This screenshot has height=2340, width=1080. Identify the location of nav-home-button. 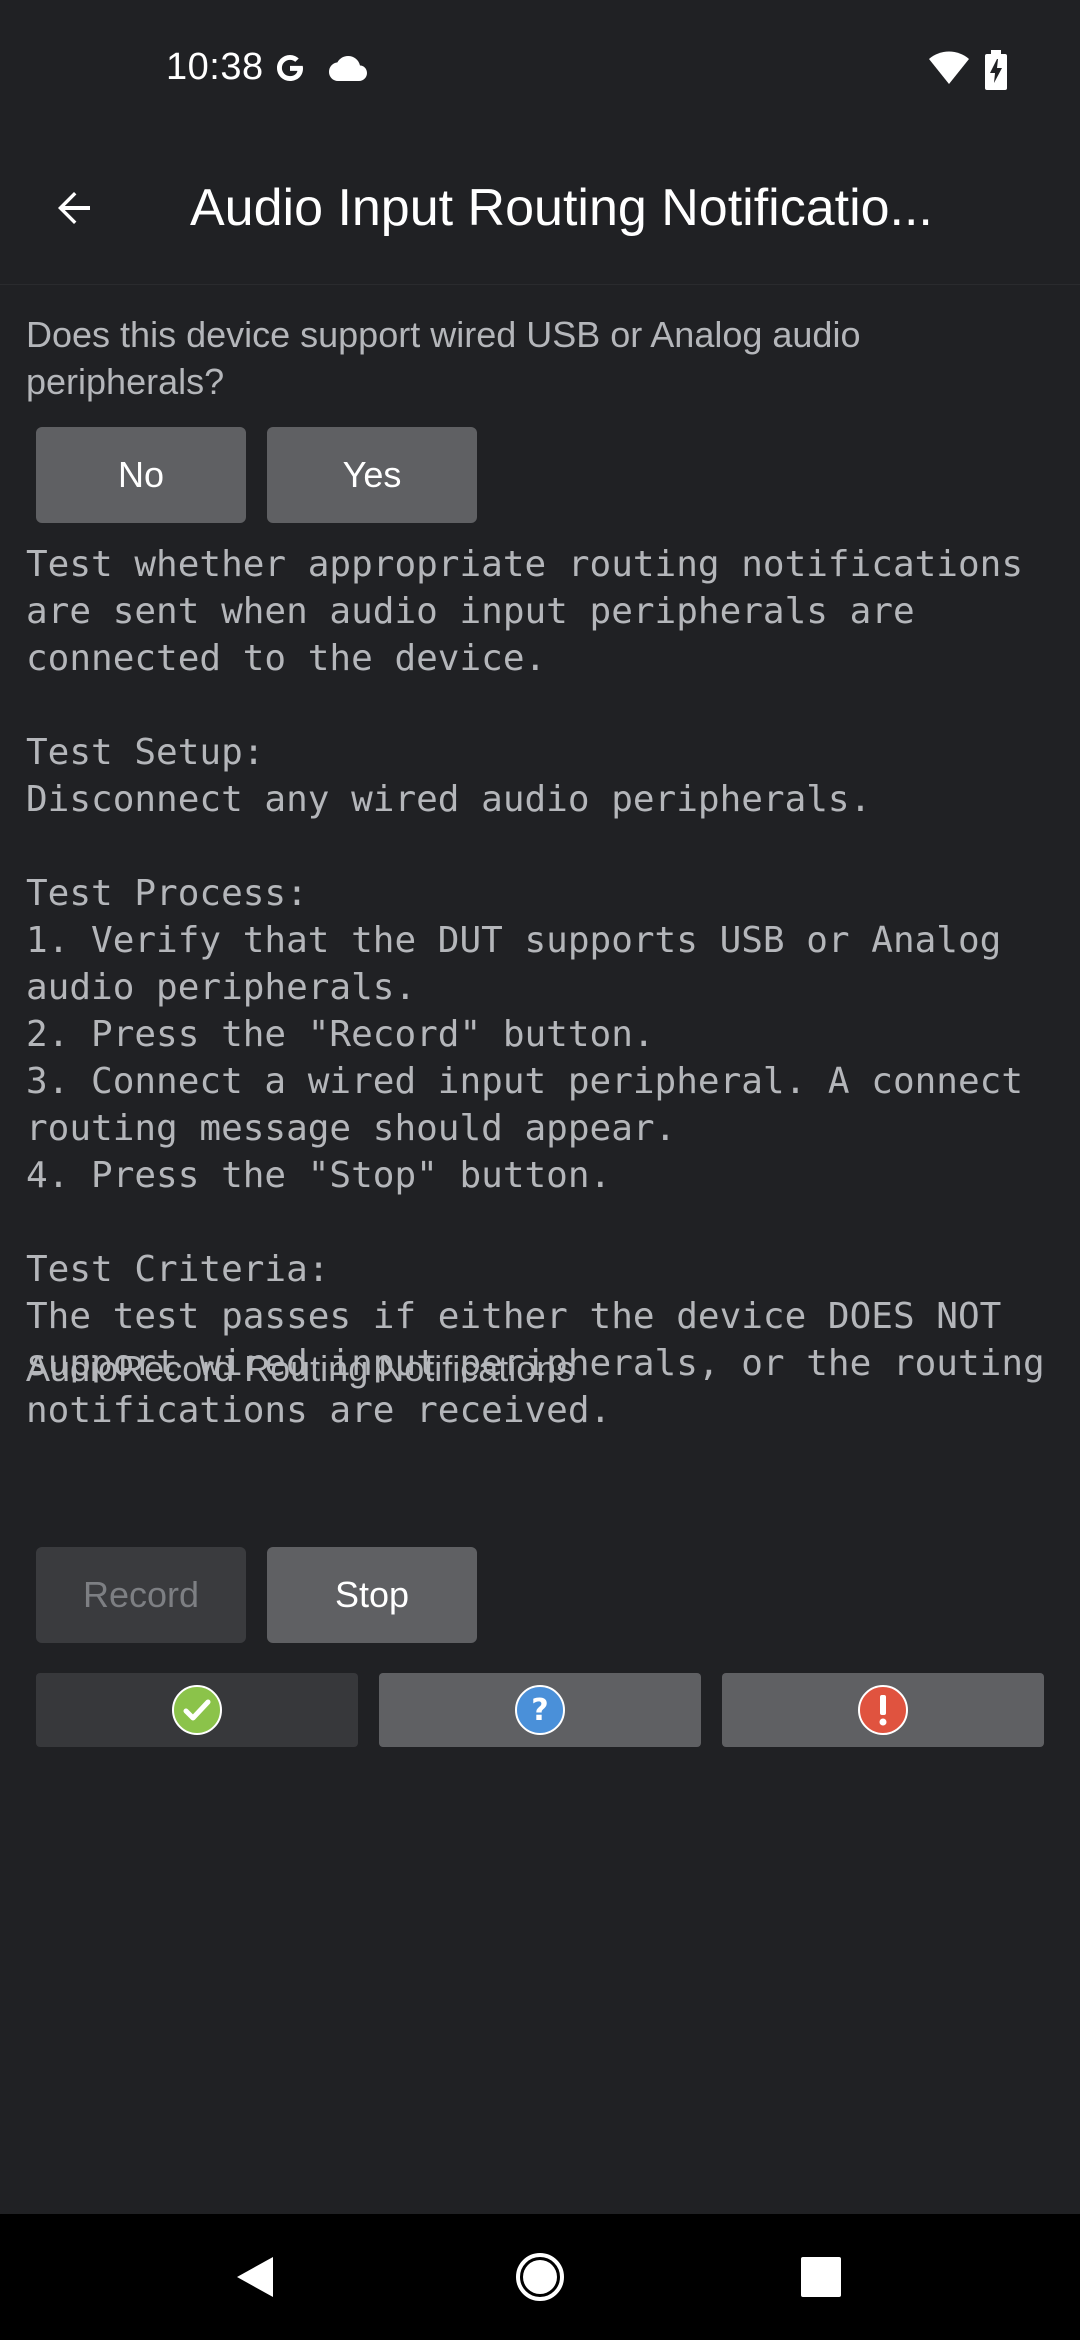
(540, 2277).